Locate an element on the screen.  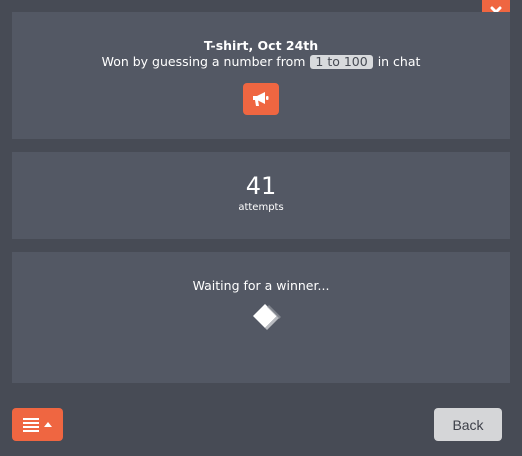
prize-description-suffix: in chat is located at coordinates (399, 61).